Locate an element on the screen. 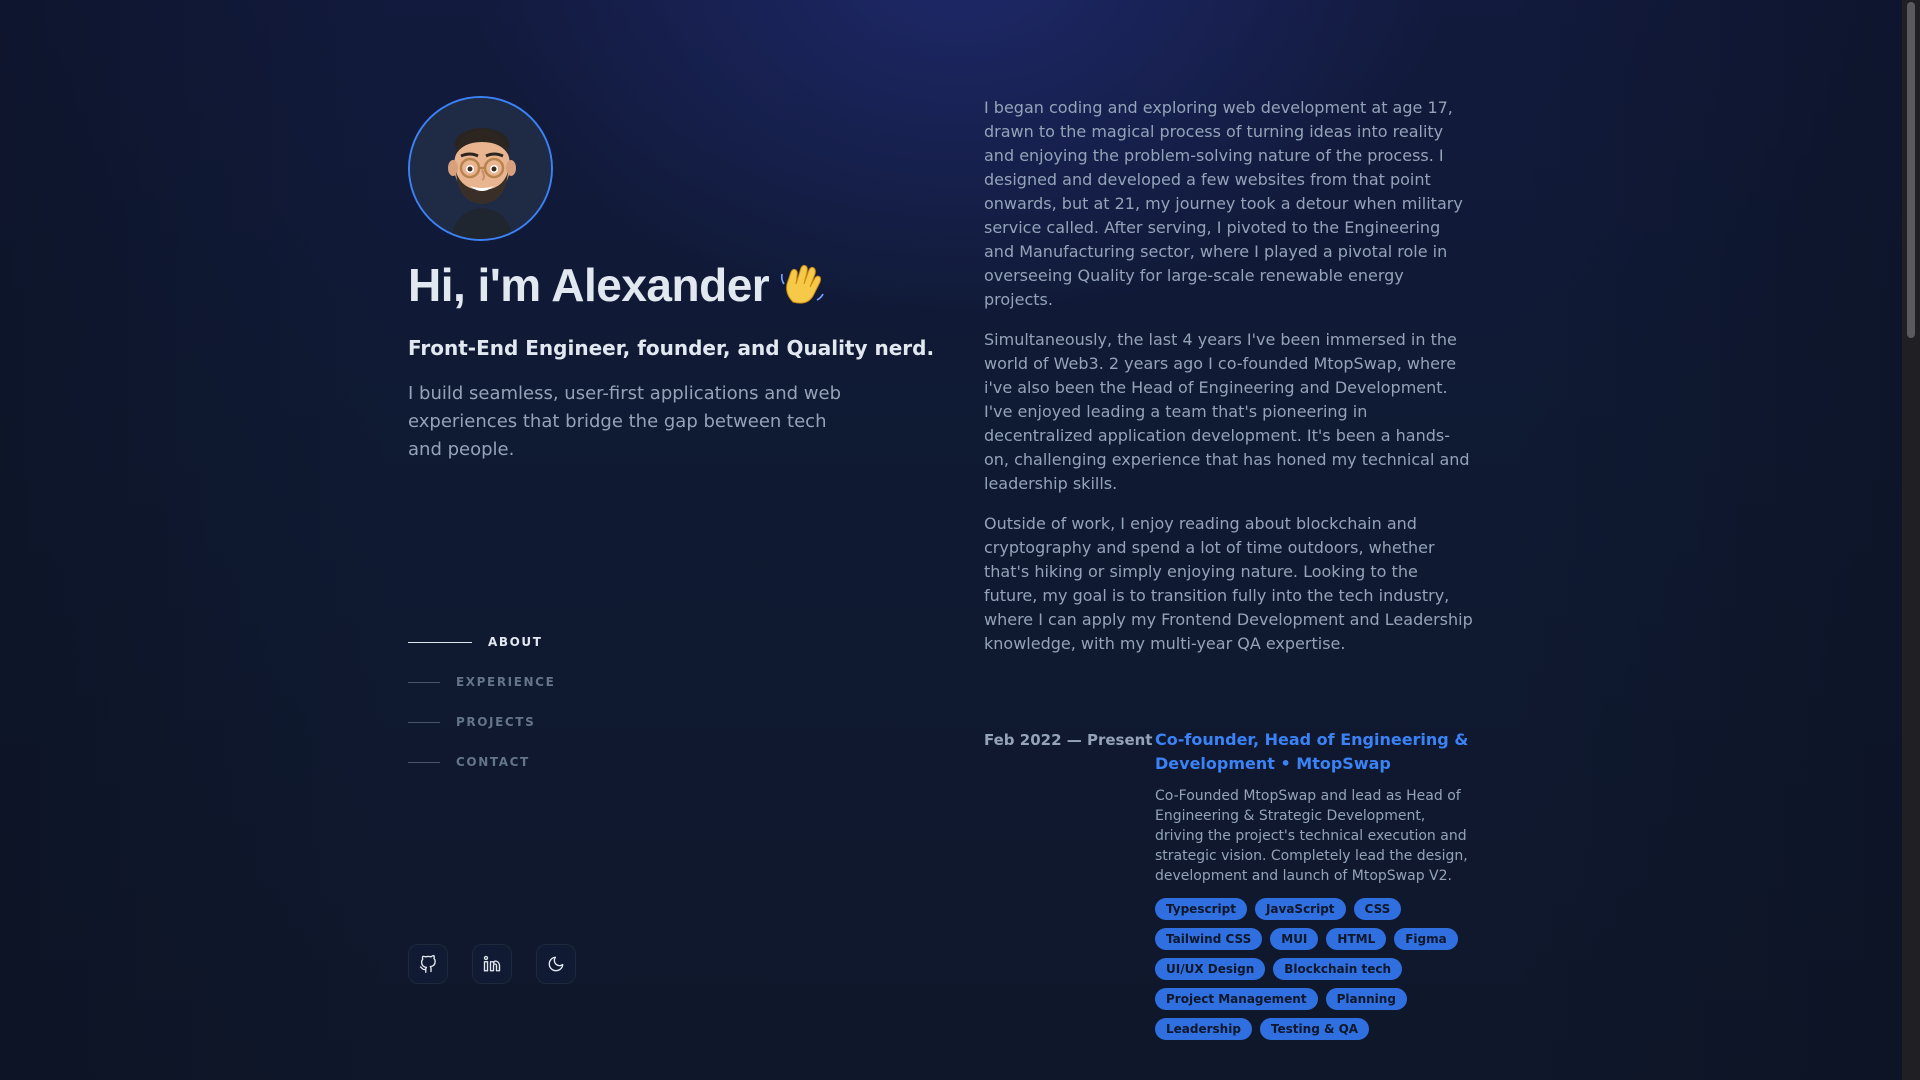  memoji-avatar-image is located at coordinates (480, 168).